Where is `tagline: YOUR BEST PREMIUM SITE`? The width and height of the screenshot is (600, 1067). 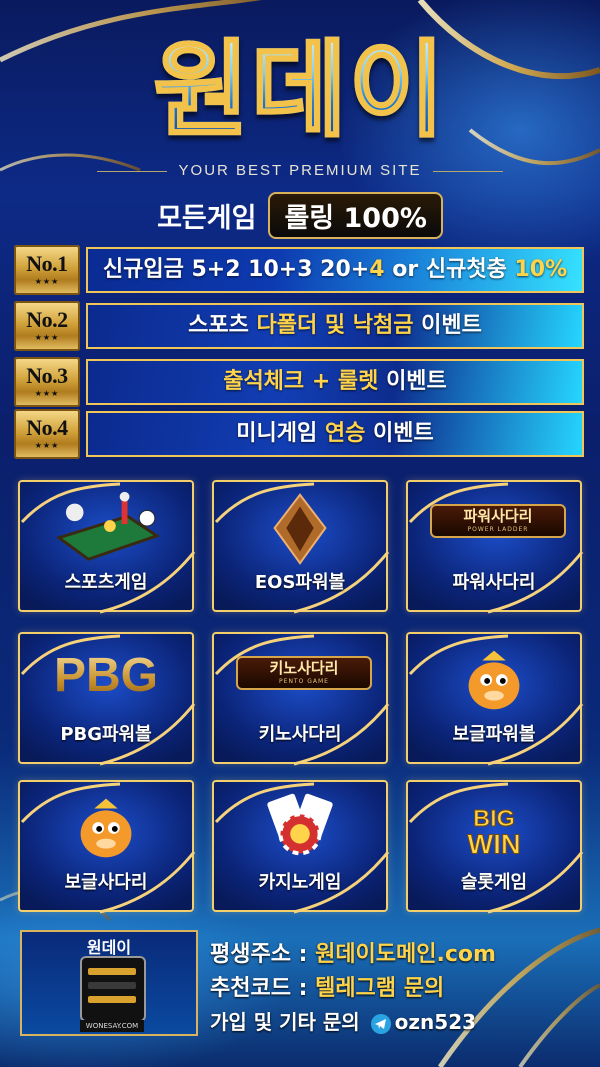 tagline: YOUR BEST PREMIUM SITE is located at coordinates (300, 170).